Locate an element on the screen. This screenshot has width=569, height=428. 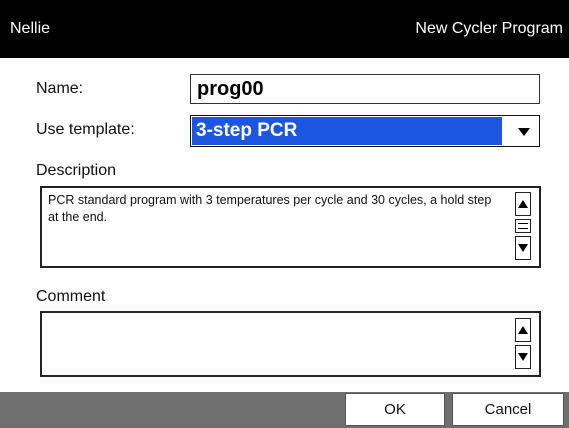
scroll-thumb is located at coordinates (523, 226).